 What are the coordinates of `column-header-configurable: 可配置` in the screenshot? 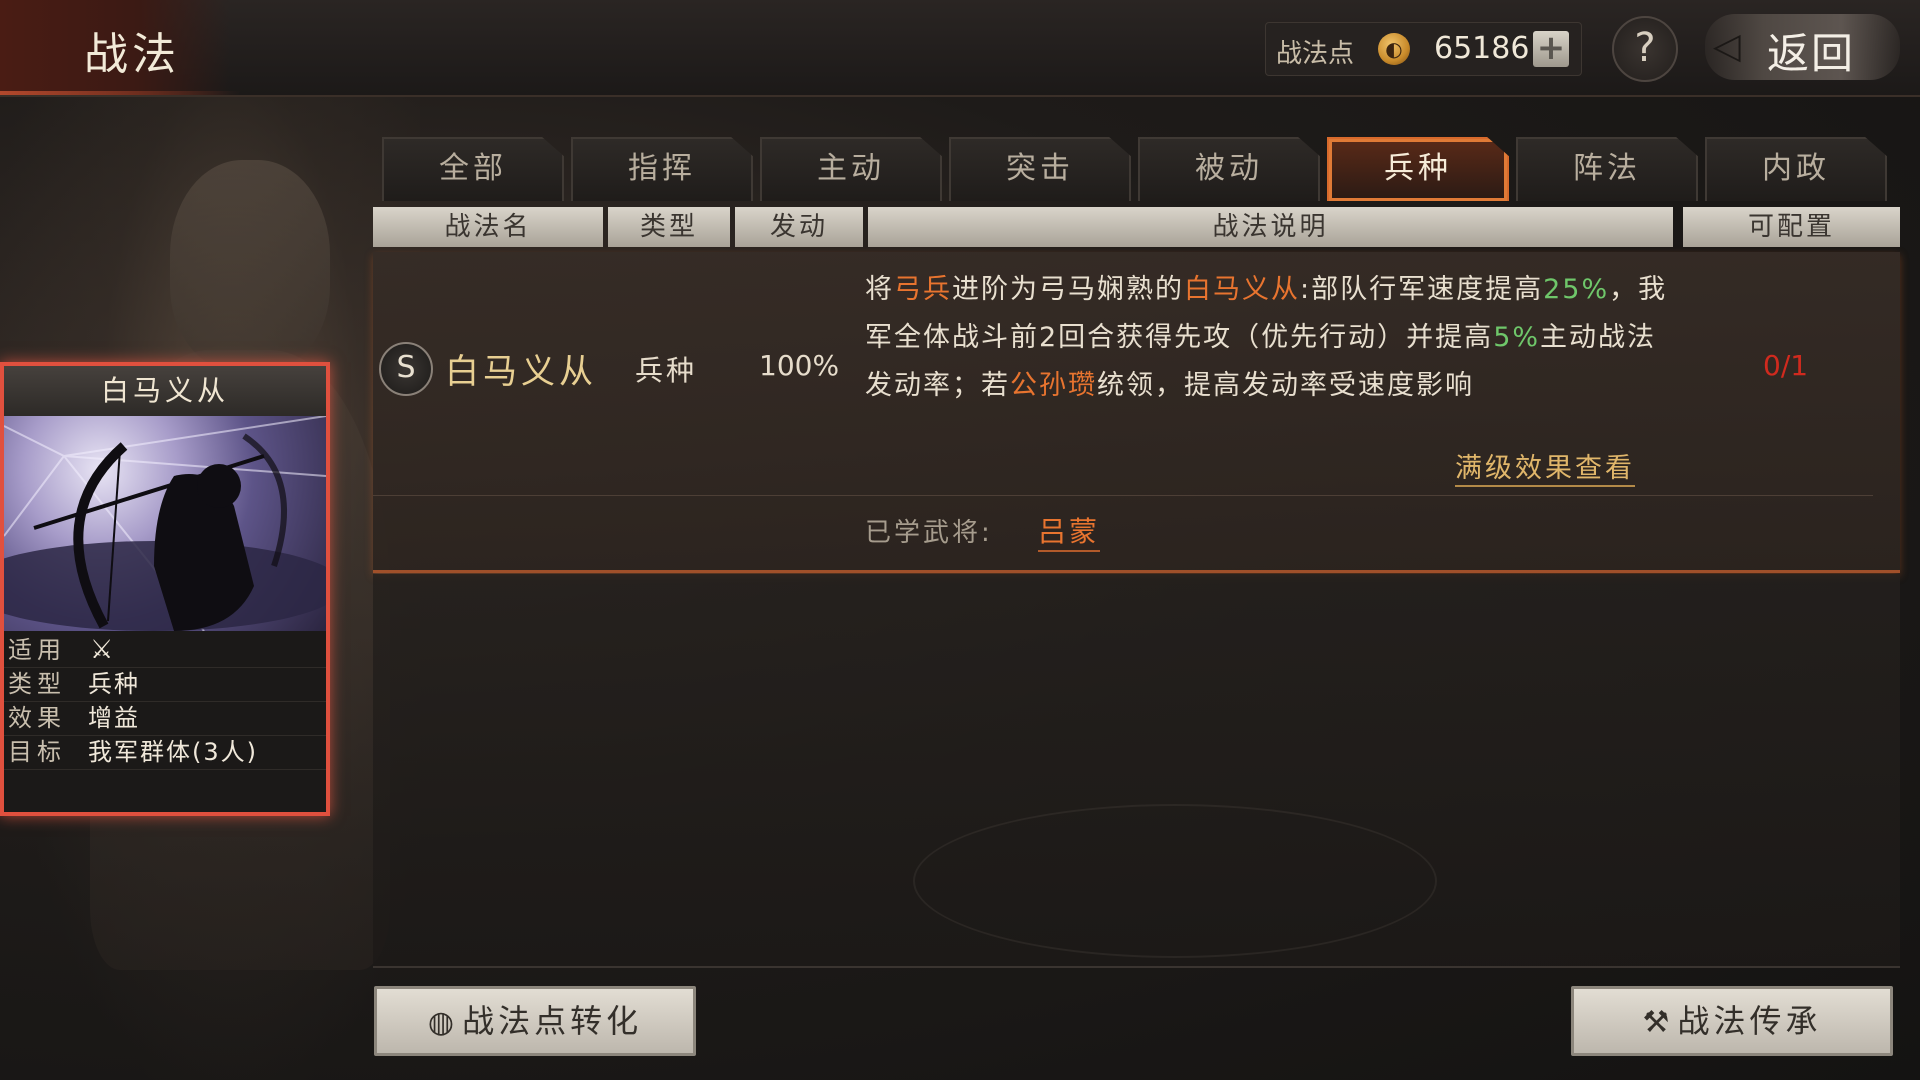 It's located at (1791, 227).